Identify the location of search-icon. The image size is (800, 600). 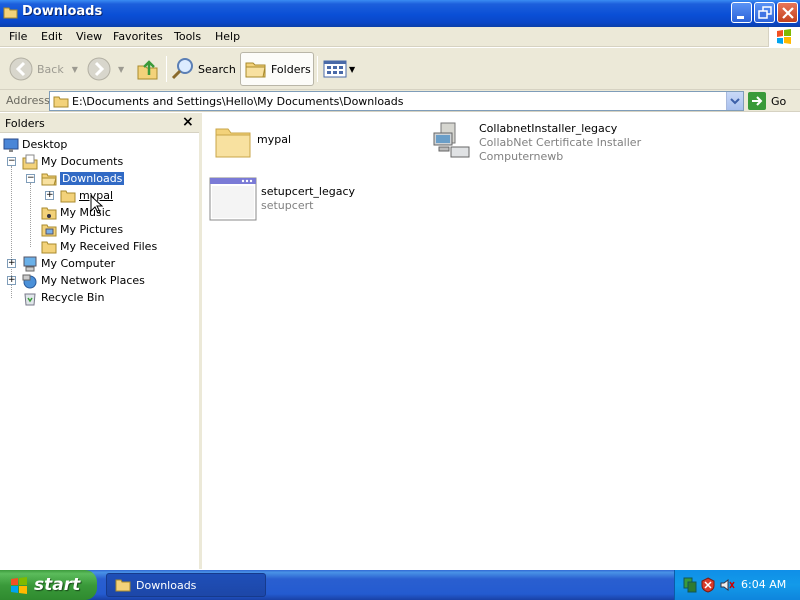
(182, 69).